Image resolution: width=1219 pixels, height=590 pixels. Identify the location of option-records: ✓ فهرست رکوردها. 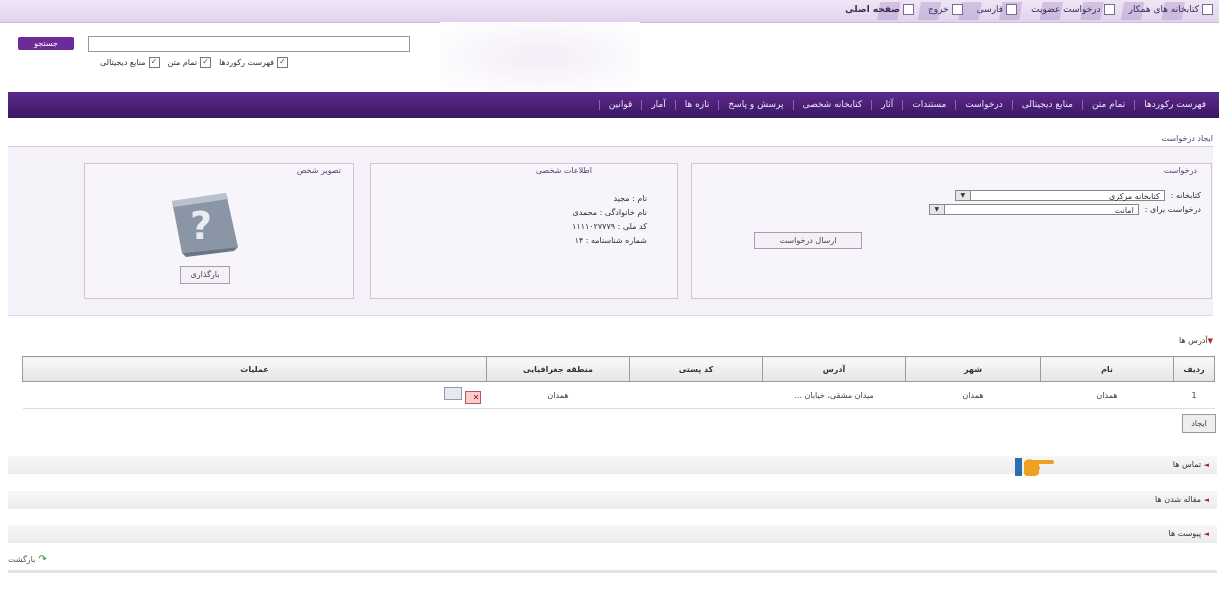
(253, 62).